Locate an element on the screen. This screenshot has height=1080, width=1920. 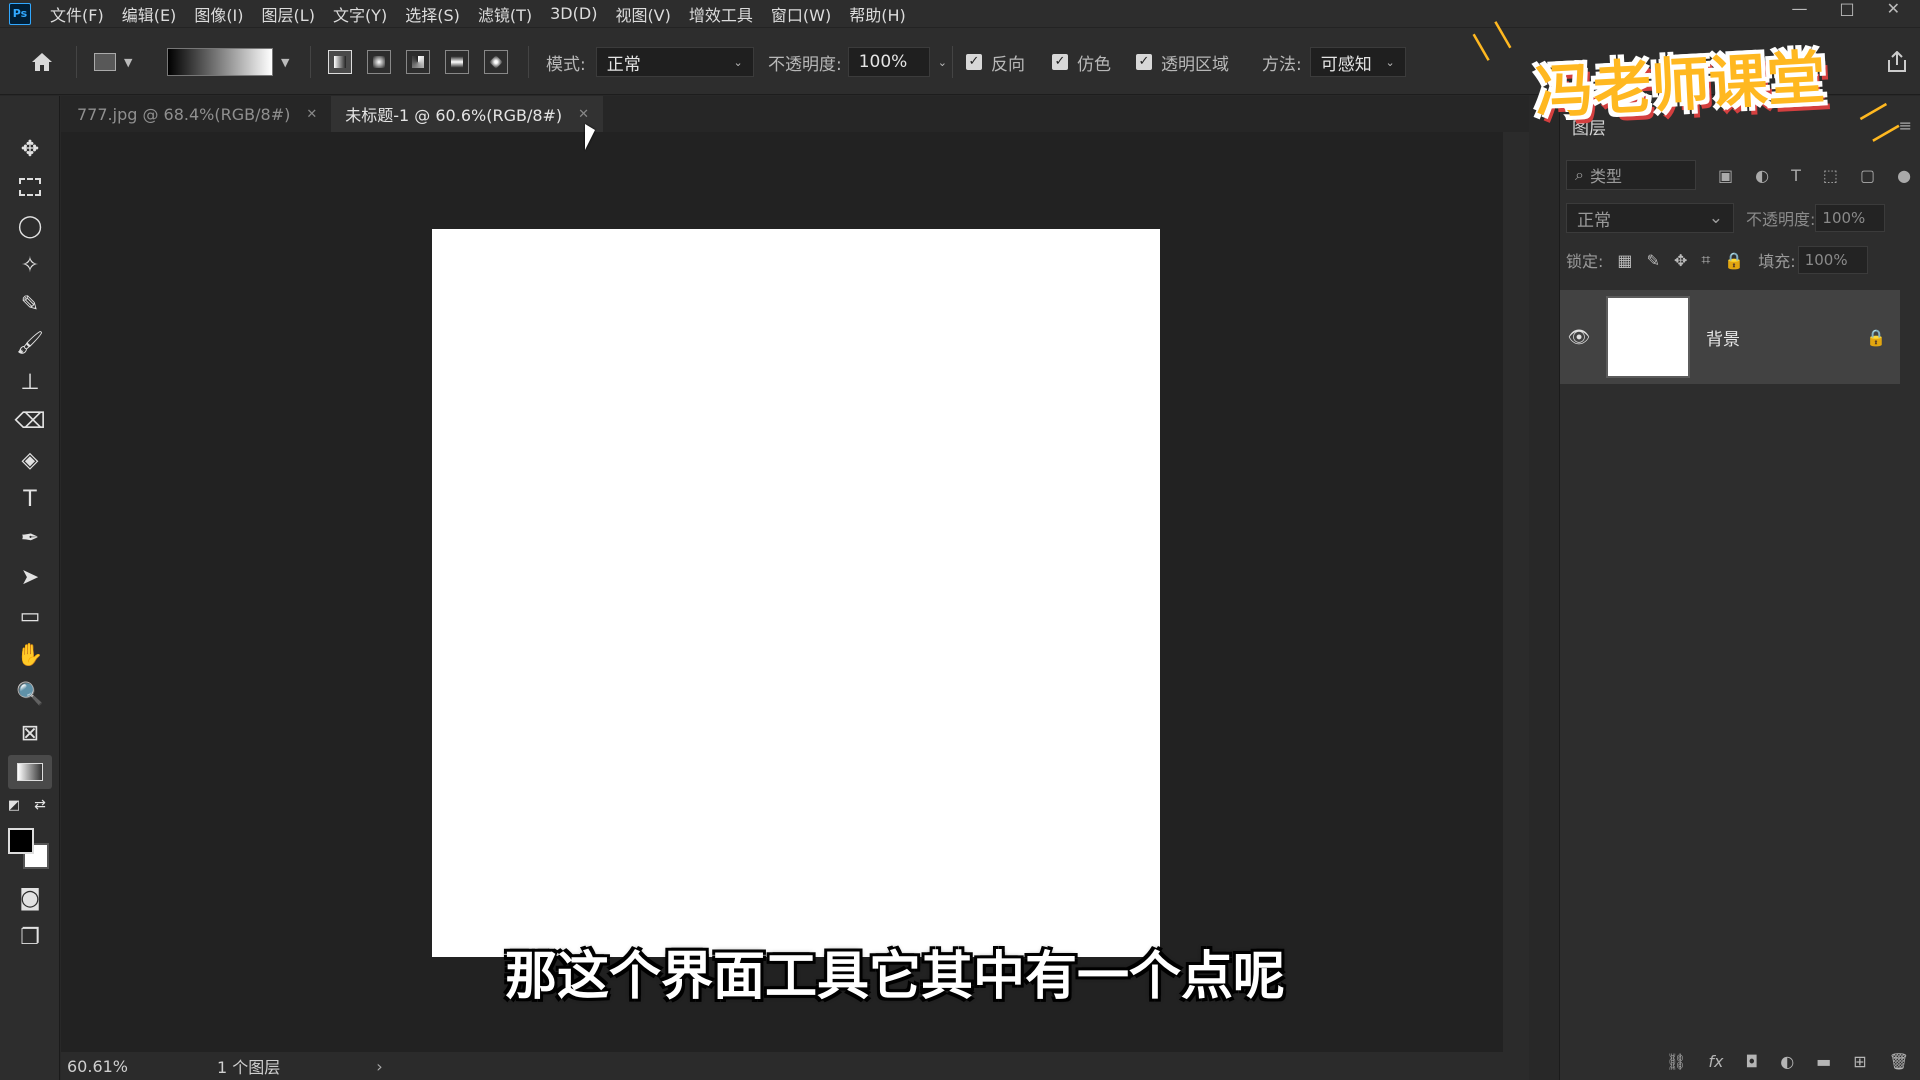
add-mask-icon: ◘ is located at coordinates (1752, 1061).